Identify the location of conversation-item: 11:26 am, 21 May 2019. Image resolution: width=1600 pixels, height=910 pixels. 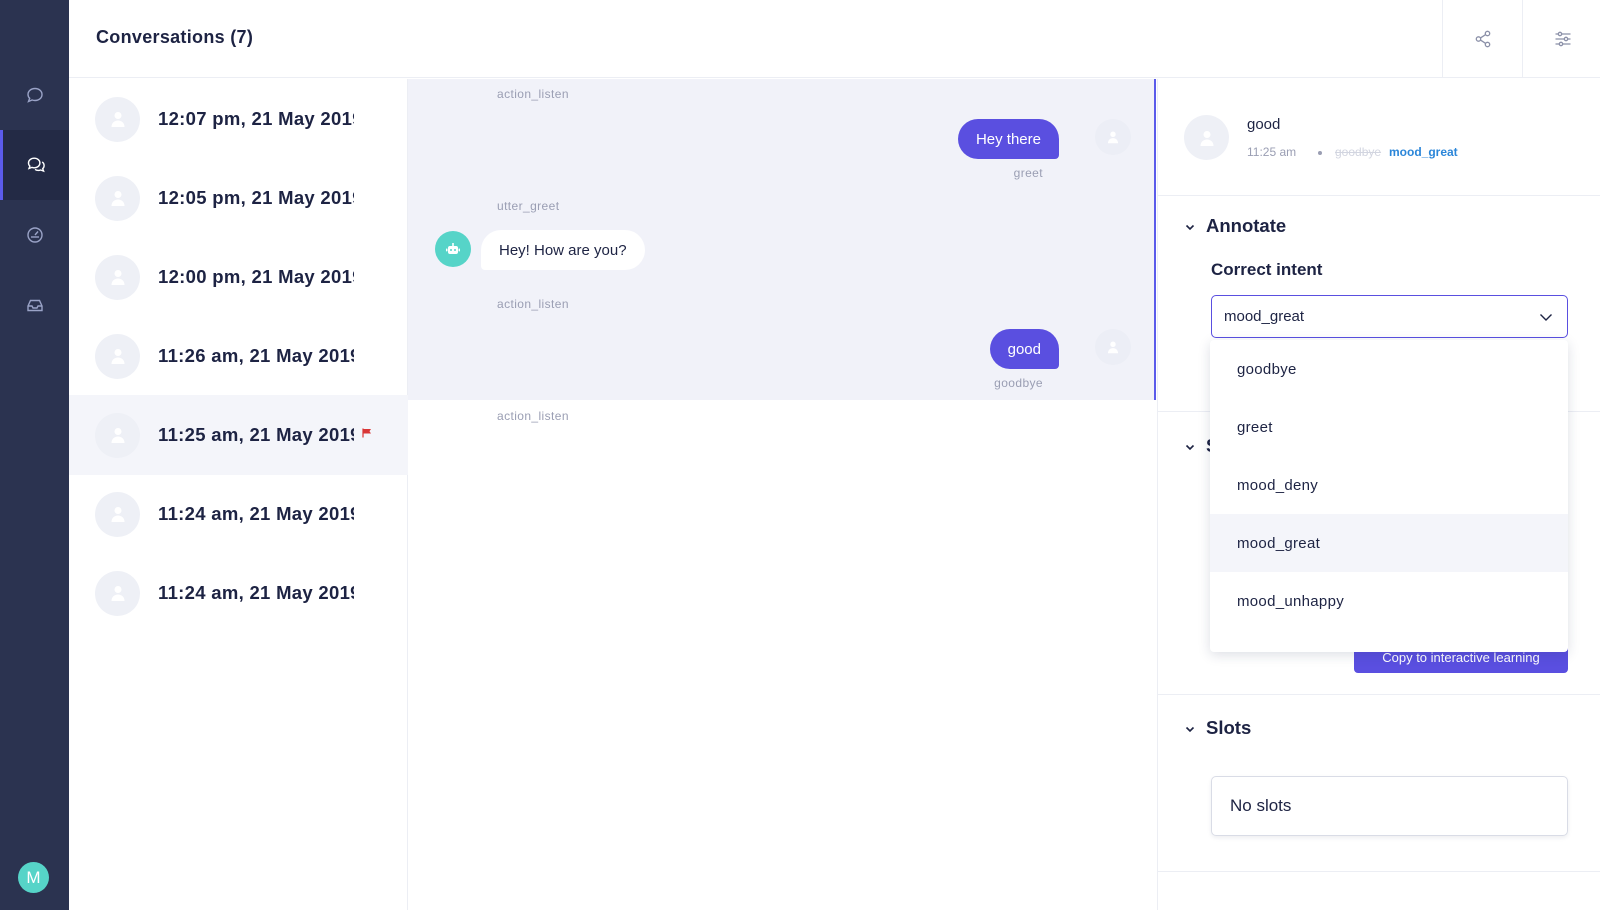
(238, 356).